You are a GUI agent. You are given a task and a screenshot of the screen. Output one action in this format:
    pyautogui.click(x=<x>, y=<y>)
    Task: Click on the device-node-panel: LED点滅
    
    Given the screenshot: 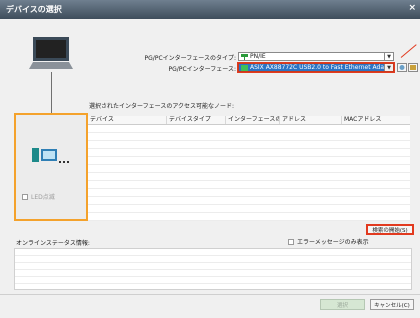 What is the action you would take?
    pyautogui.click(x=51, y=167)
    